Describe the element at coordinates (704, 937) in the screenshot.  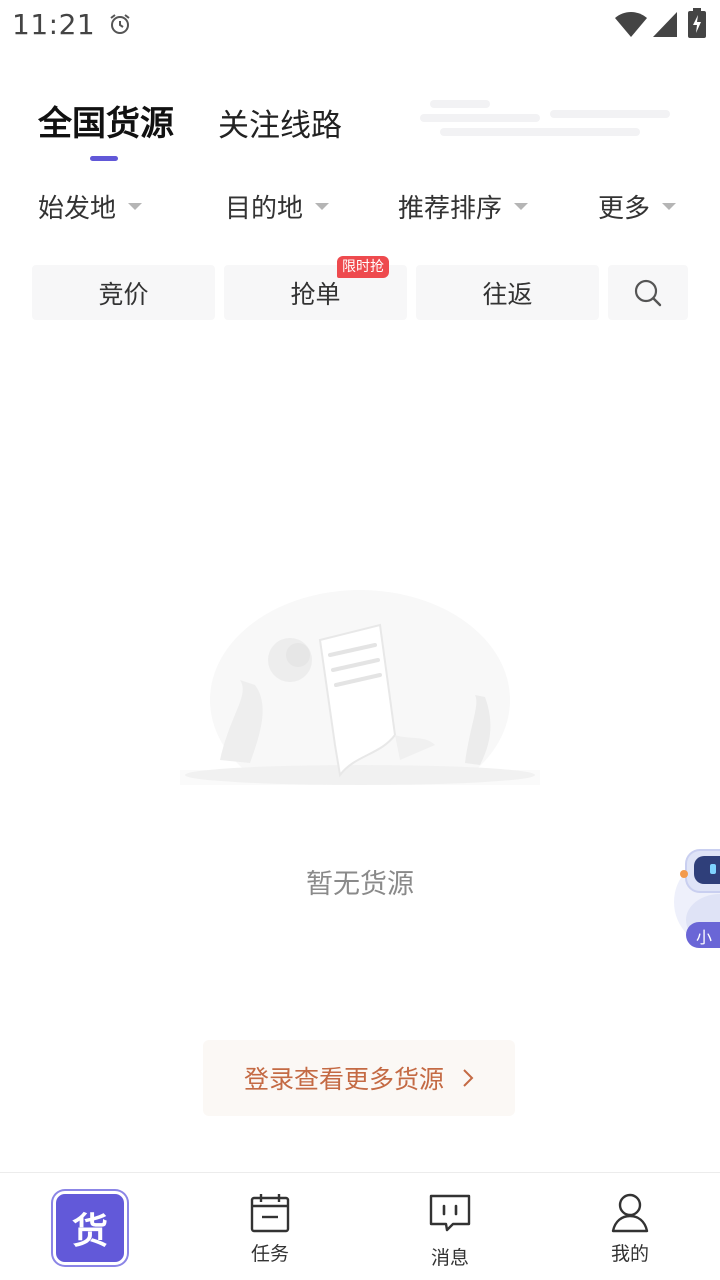
I see `assistant-label: 小` at that location.